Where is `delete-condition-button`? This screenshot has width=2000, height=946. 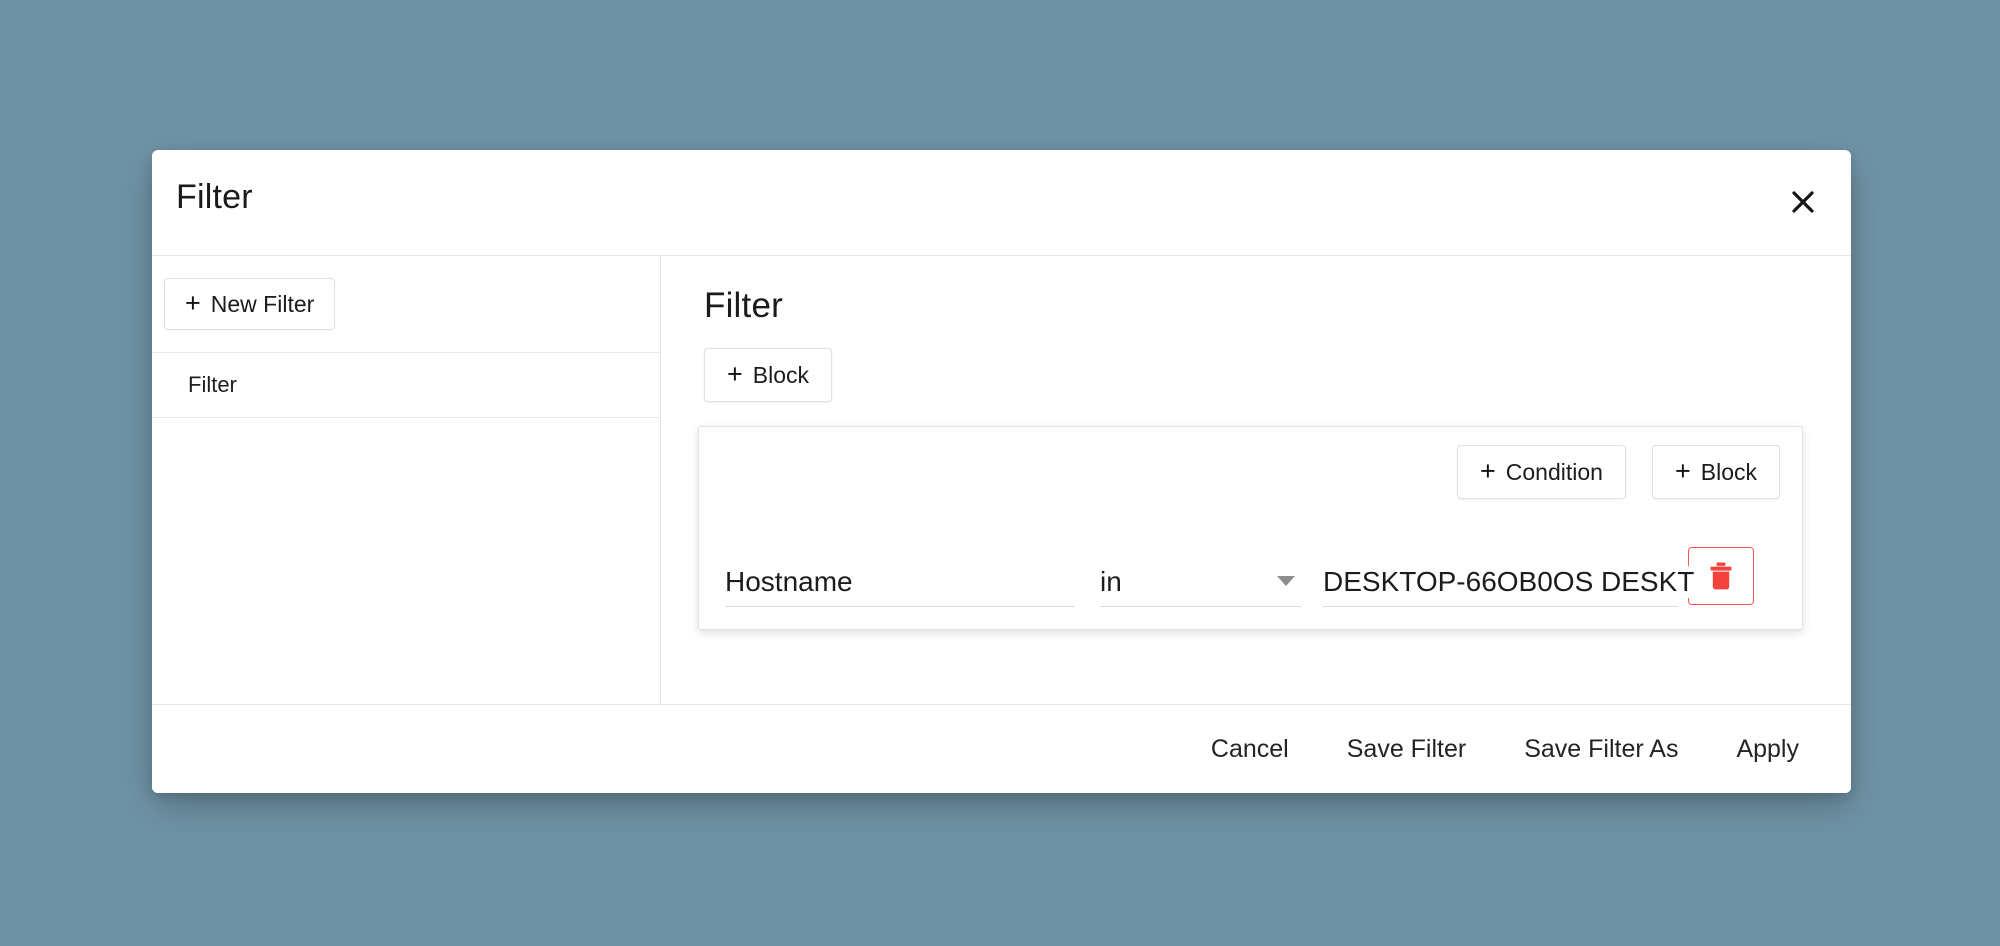
delete-condition-button is located at coordinates (1721, 576).